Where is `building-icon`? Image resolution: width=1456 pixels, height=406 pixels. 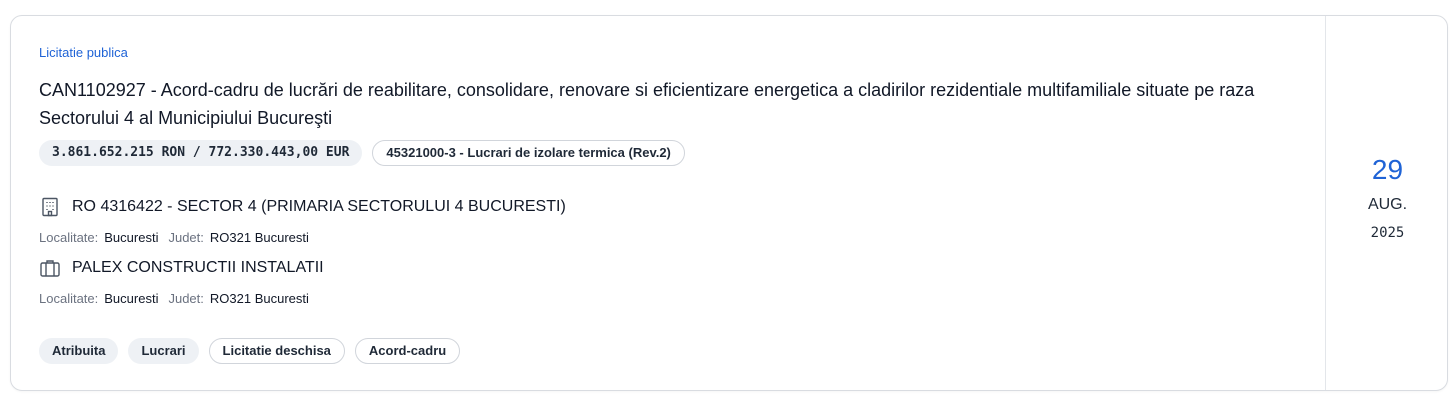 building-icon is located at coordinates (50, 207).